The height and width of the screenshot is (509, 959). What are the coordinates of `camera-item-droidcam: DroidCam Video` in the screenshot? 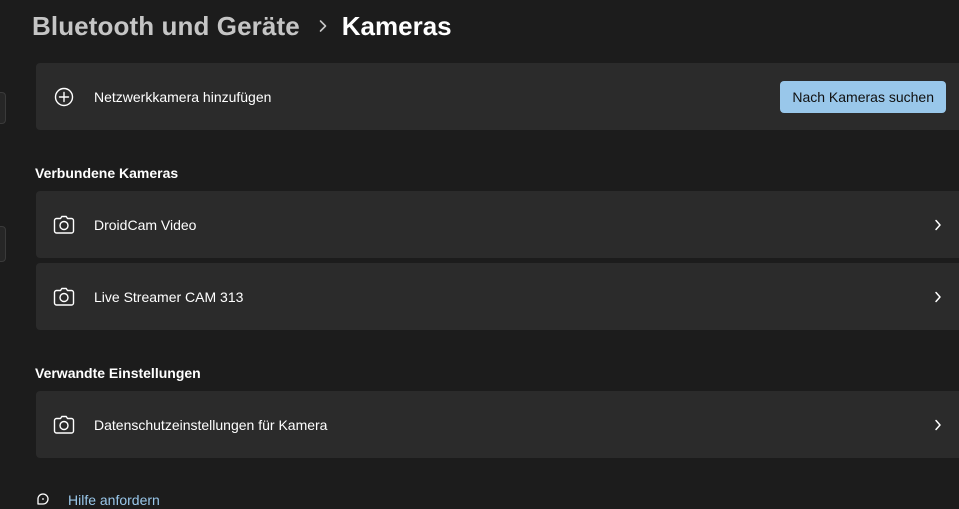 It's located at (497, 224).